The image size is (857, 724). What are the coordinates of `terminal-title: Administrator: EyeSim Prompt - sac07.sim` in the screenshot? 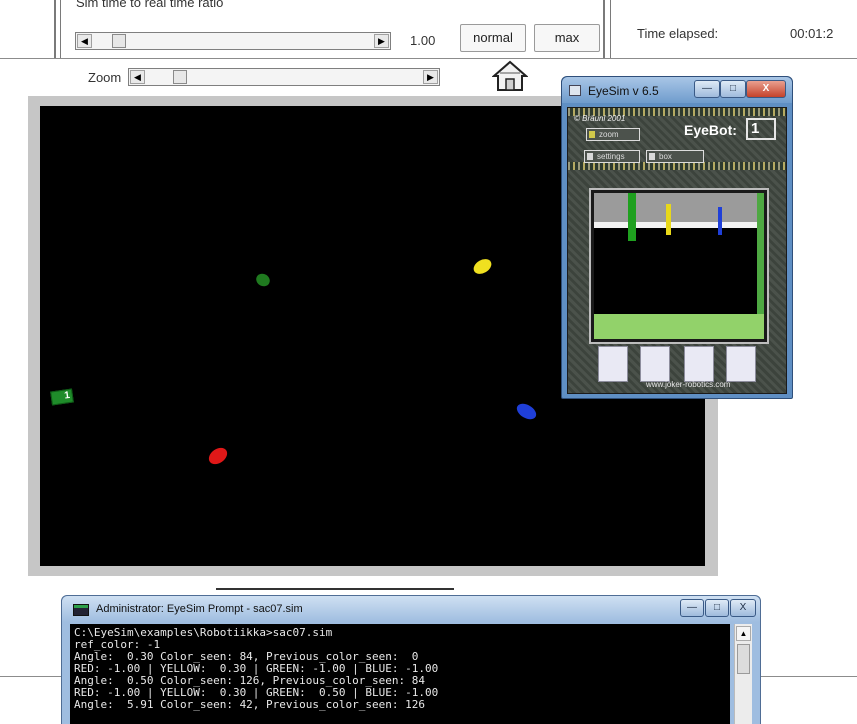 It's located at (199, 609).